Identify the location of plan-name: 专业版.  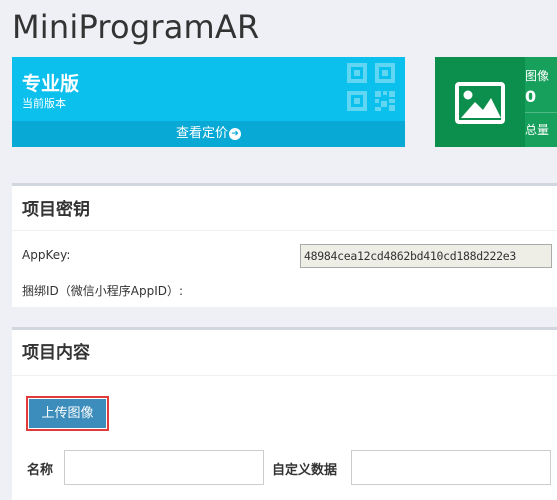
(51, 84).